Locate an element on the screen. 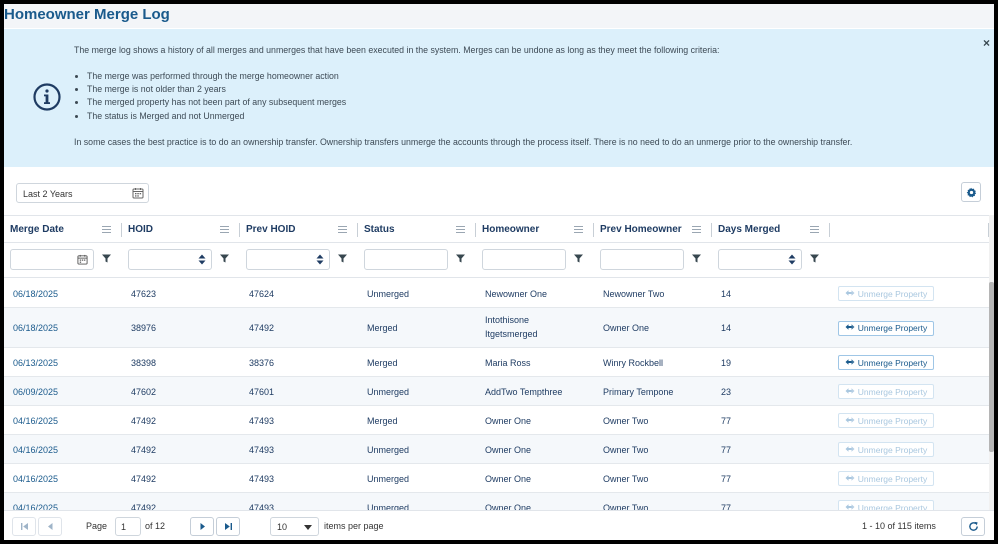 This screenshot has height=544, width=998. column-header-label: Merge Date is located at coordinates (37, 229).